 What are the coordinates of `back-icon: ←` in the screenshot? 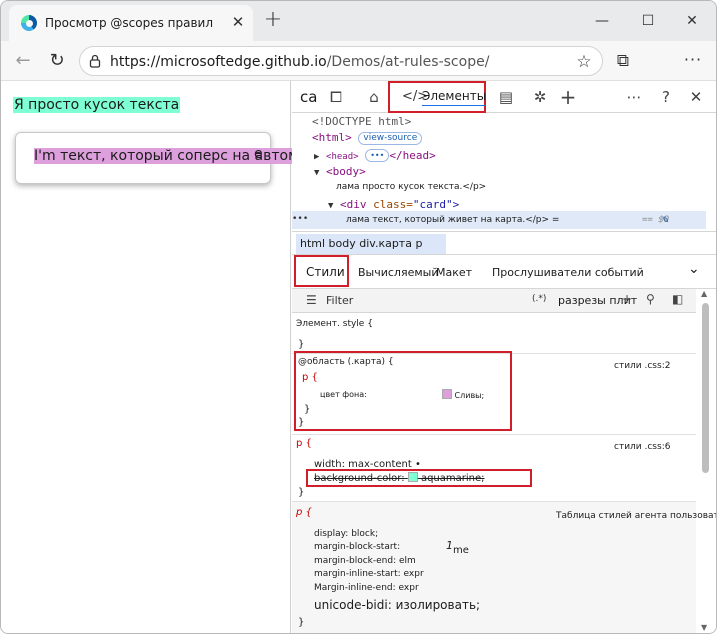 It's located at (23, 61).